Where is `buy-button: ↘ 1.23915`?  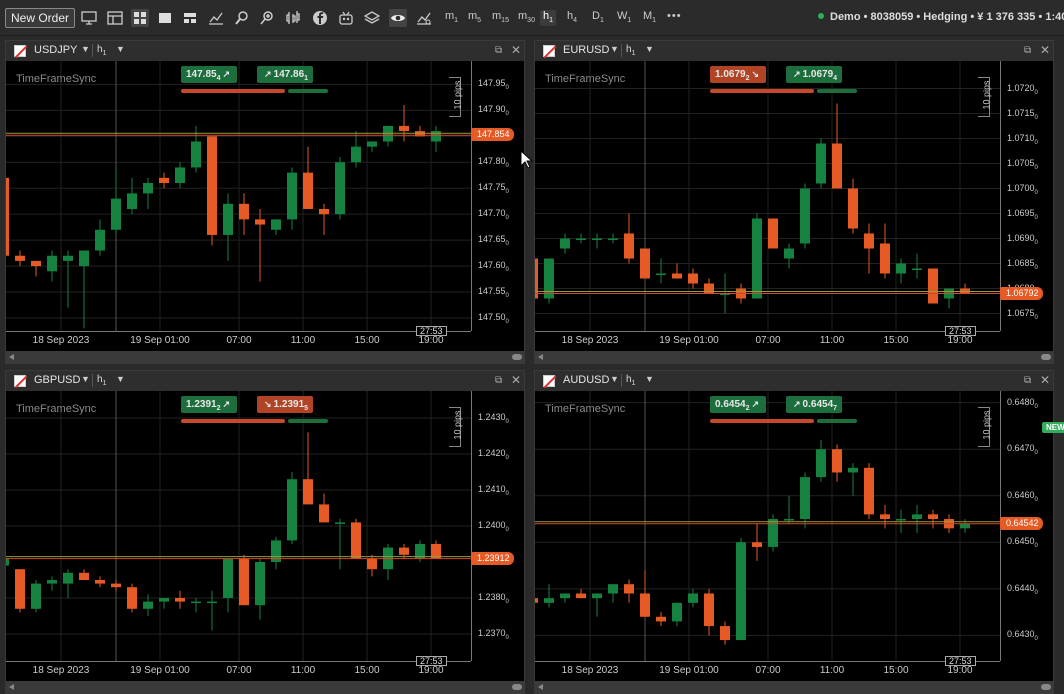 buy-button: ↘ 1.23915 is located at coordinates (285, 404).